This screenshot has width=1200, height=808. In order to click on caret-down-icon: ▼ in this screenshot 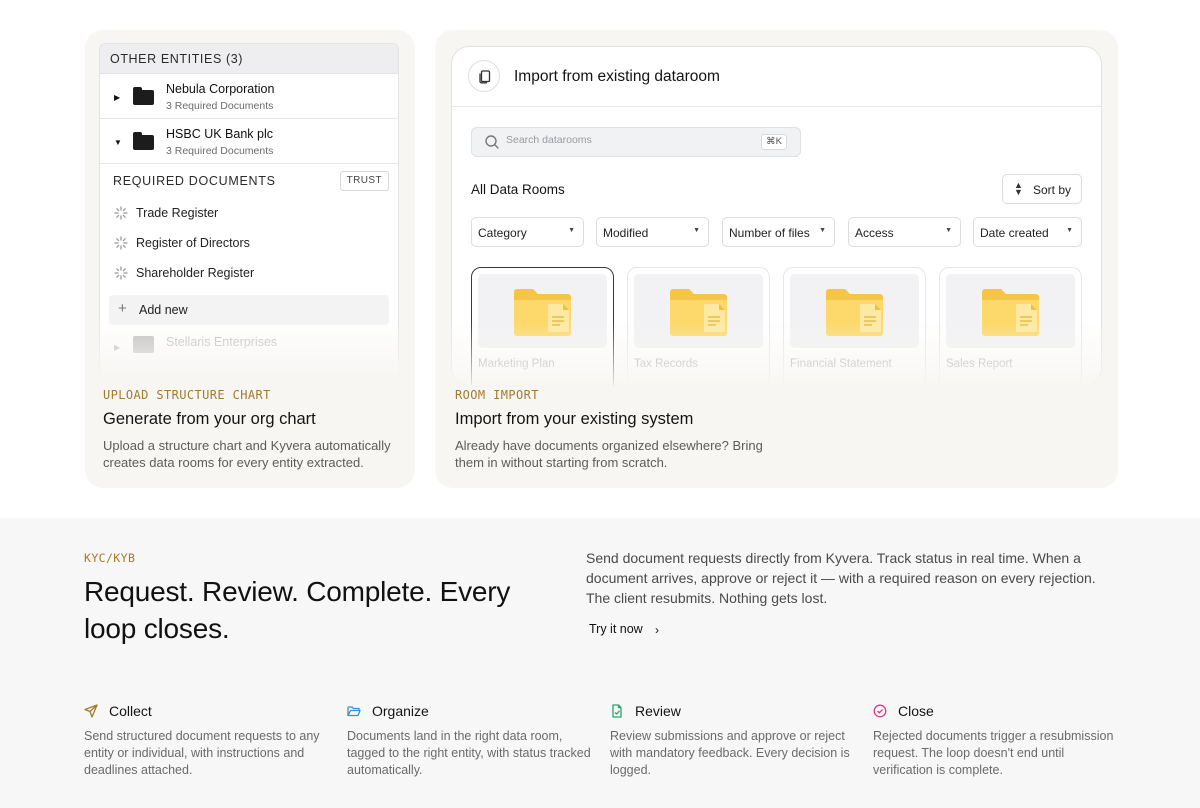, I will do `click(118, 142)`.